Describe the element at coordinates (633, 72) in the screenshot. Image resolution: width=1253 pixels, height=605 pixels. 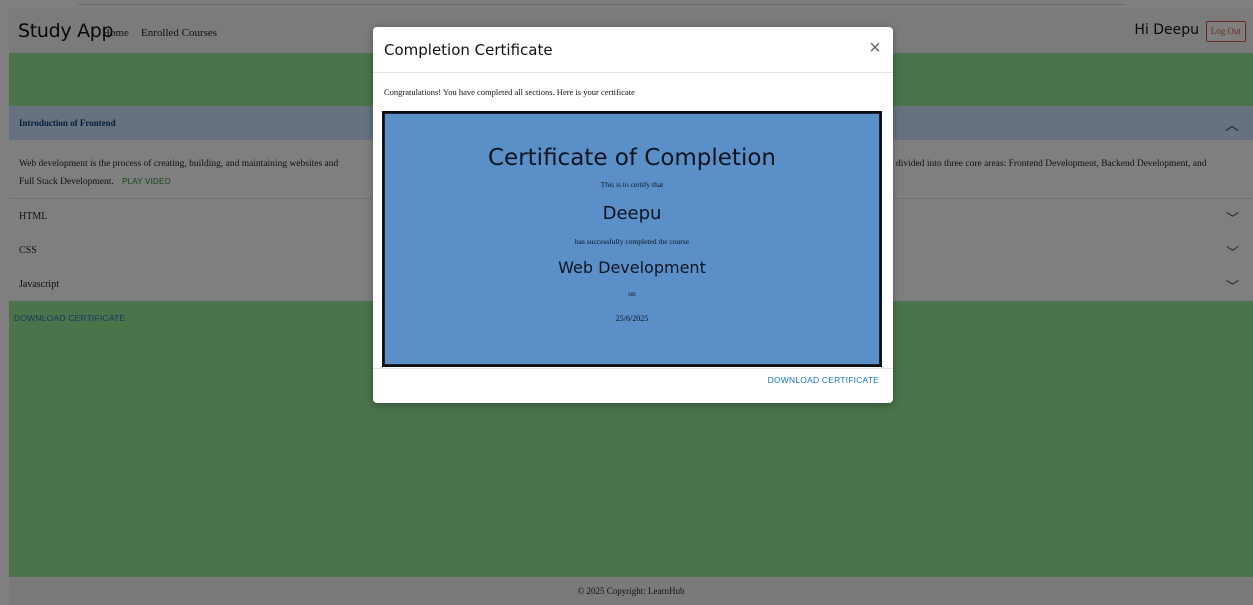
I see `modal-header-divider` at that location.